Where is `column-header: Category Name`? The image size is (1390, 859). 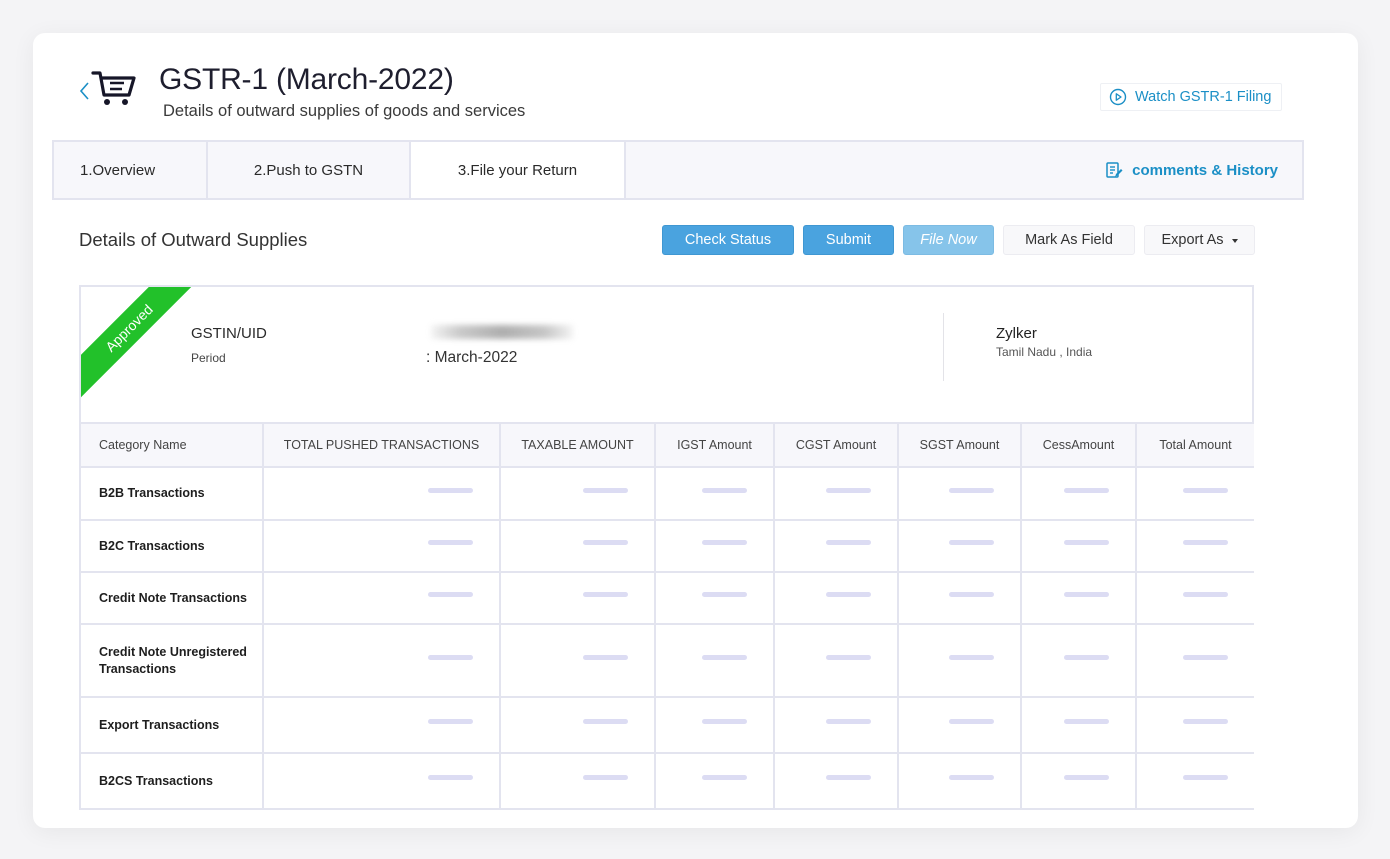 column-header: Category Name is located at coordinates (171, 445).